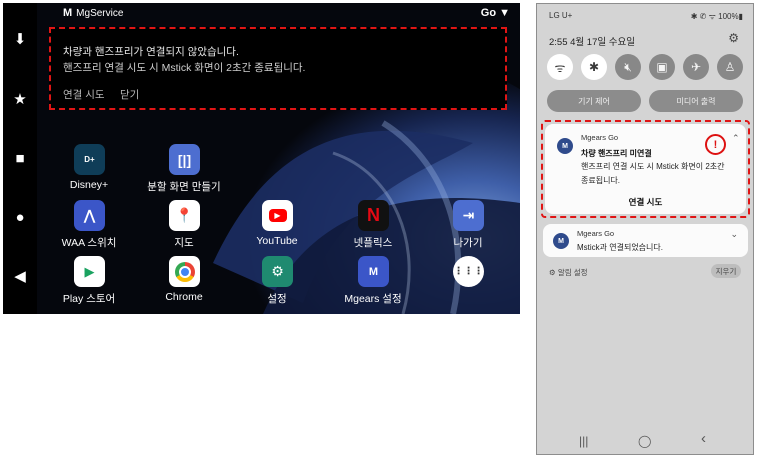 The height and width of the screenshot is (460, 757). I want to click on wifi-icon: ᯤ, so click(560, 67).